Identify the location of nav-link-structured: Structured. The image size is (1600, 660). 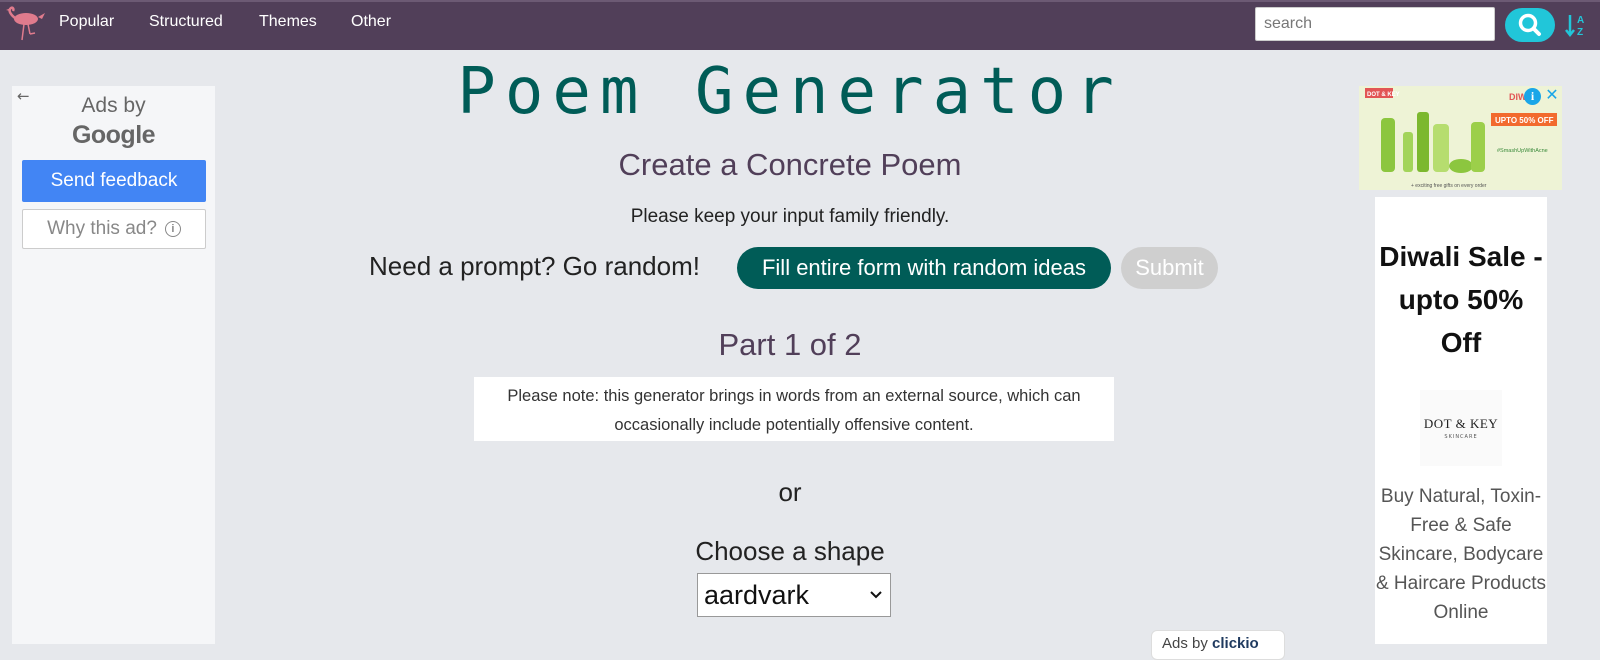
(186, 22).